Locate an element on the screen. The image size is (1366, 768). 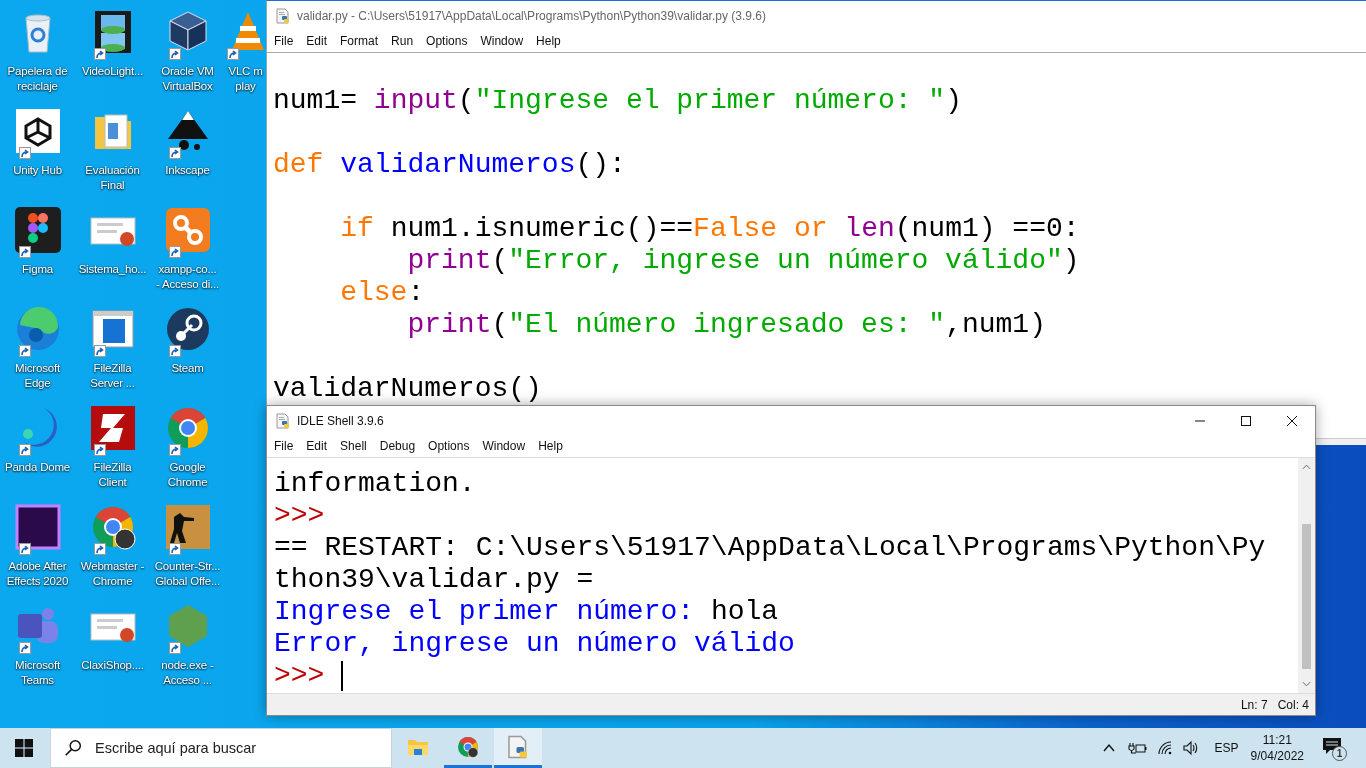
icon-label: Papelera de reciclaje is located at coordinates (37, 79).